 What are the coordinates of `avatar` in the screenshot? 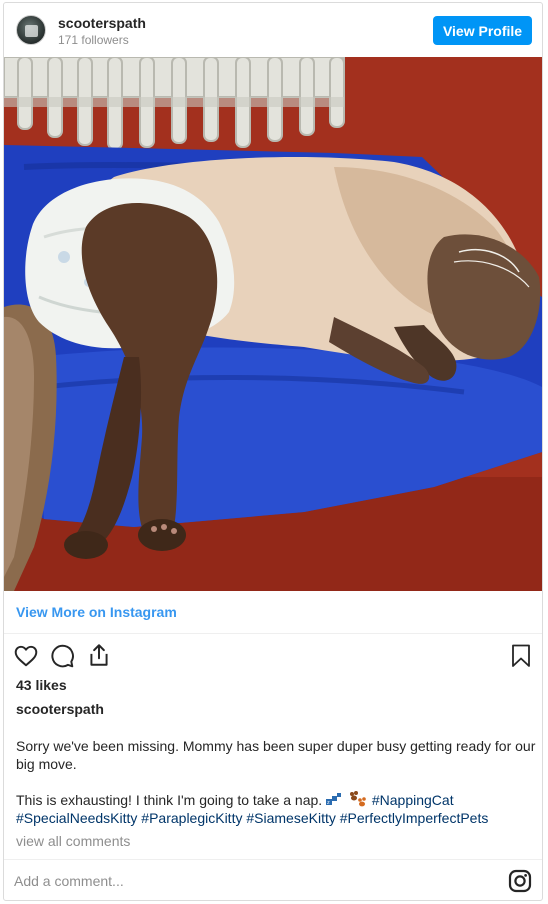 It's located at (31, 30).